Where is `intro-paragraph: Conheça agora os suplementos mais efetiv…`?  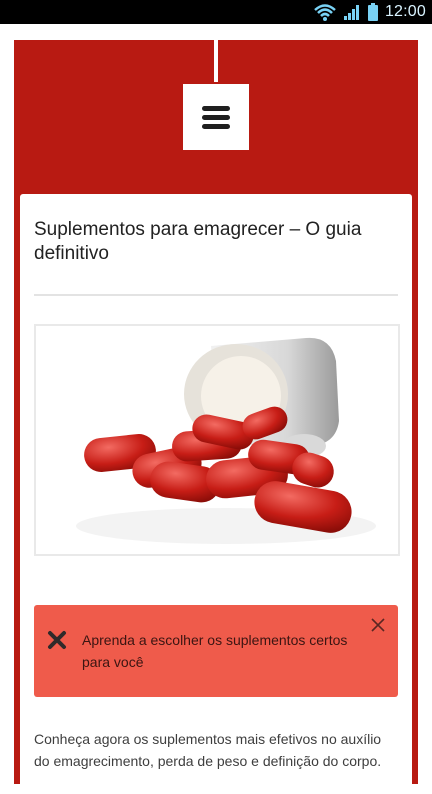 intro-paragraph: Conheça agora os suplementos mais efetiv… is located at coordinates (219, 750).